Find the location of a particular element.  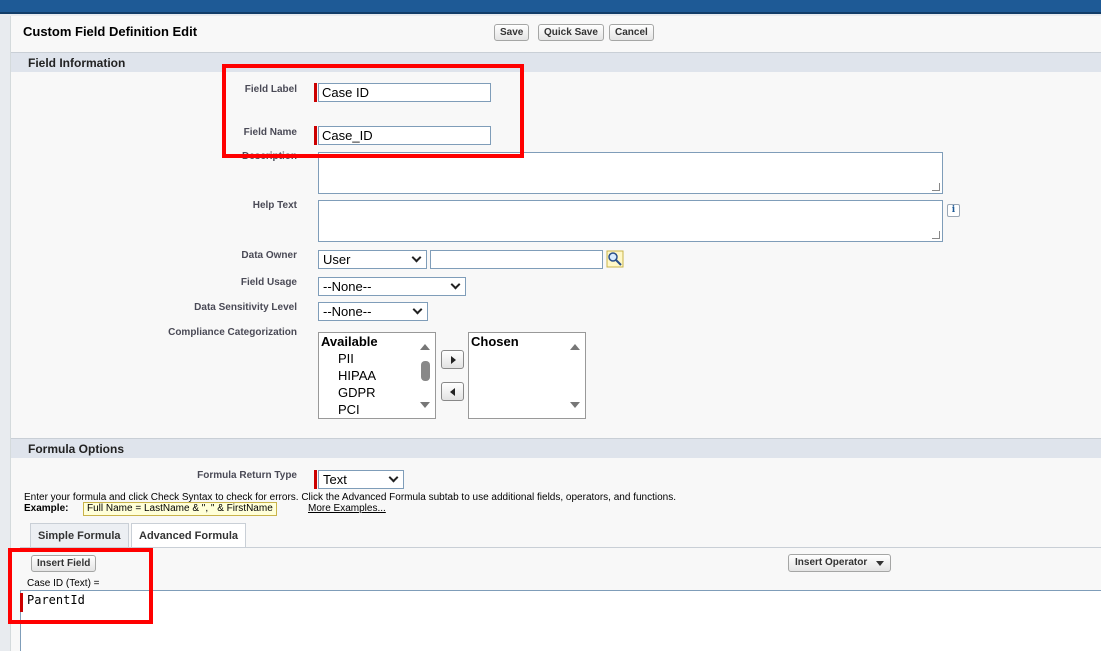

scrollbar-thumb is located at coordinates (425, 371).